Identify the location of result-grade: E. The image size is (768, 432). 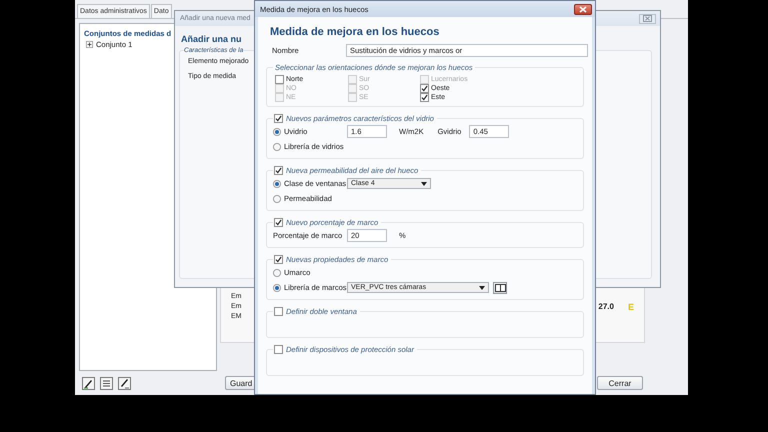
(631, 307).